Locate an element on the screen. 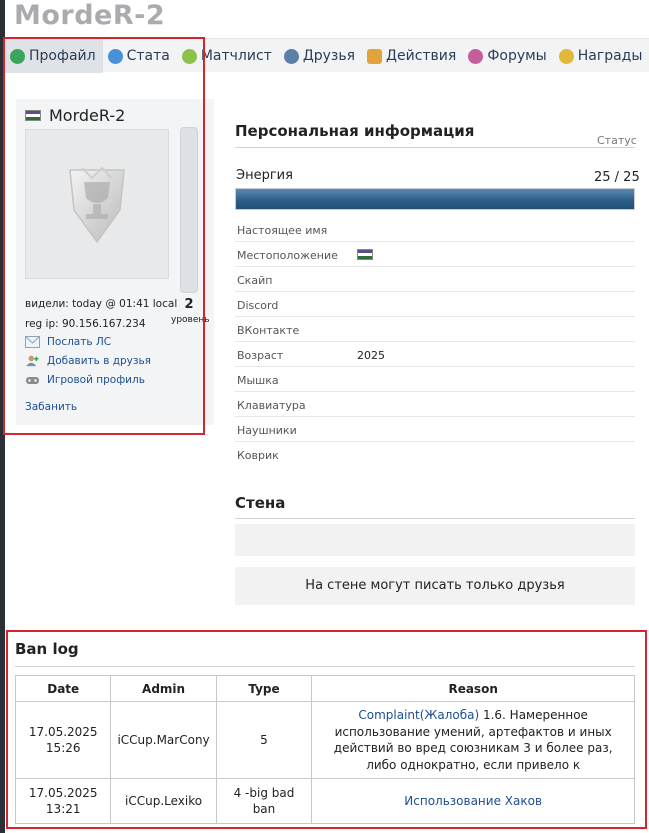 The image size is (649, 833). info-row-skype: Скайп is located at coordinates (435, 279).